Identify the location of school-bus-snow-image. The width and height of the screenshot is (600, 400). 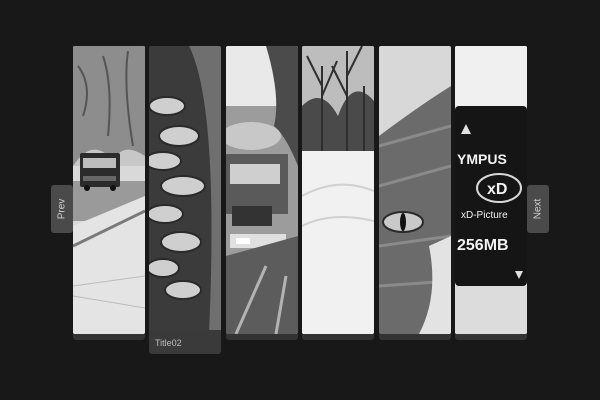
(109, 190).